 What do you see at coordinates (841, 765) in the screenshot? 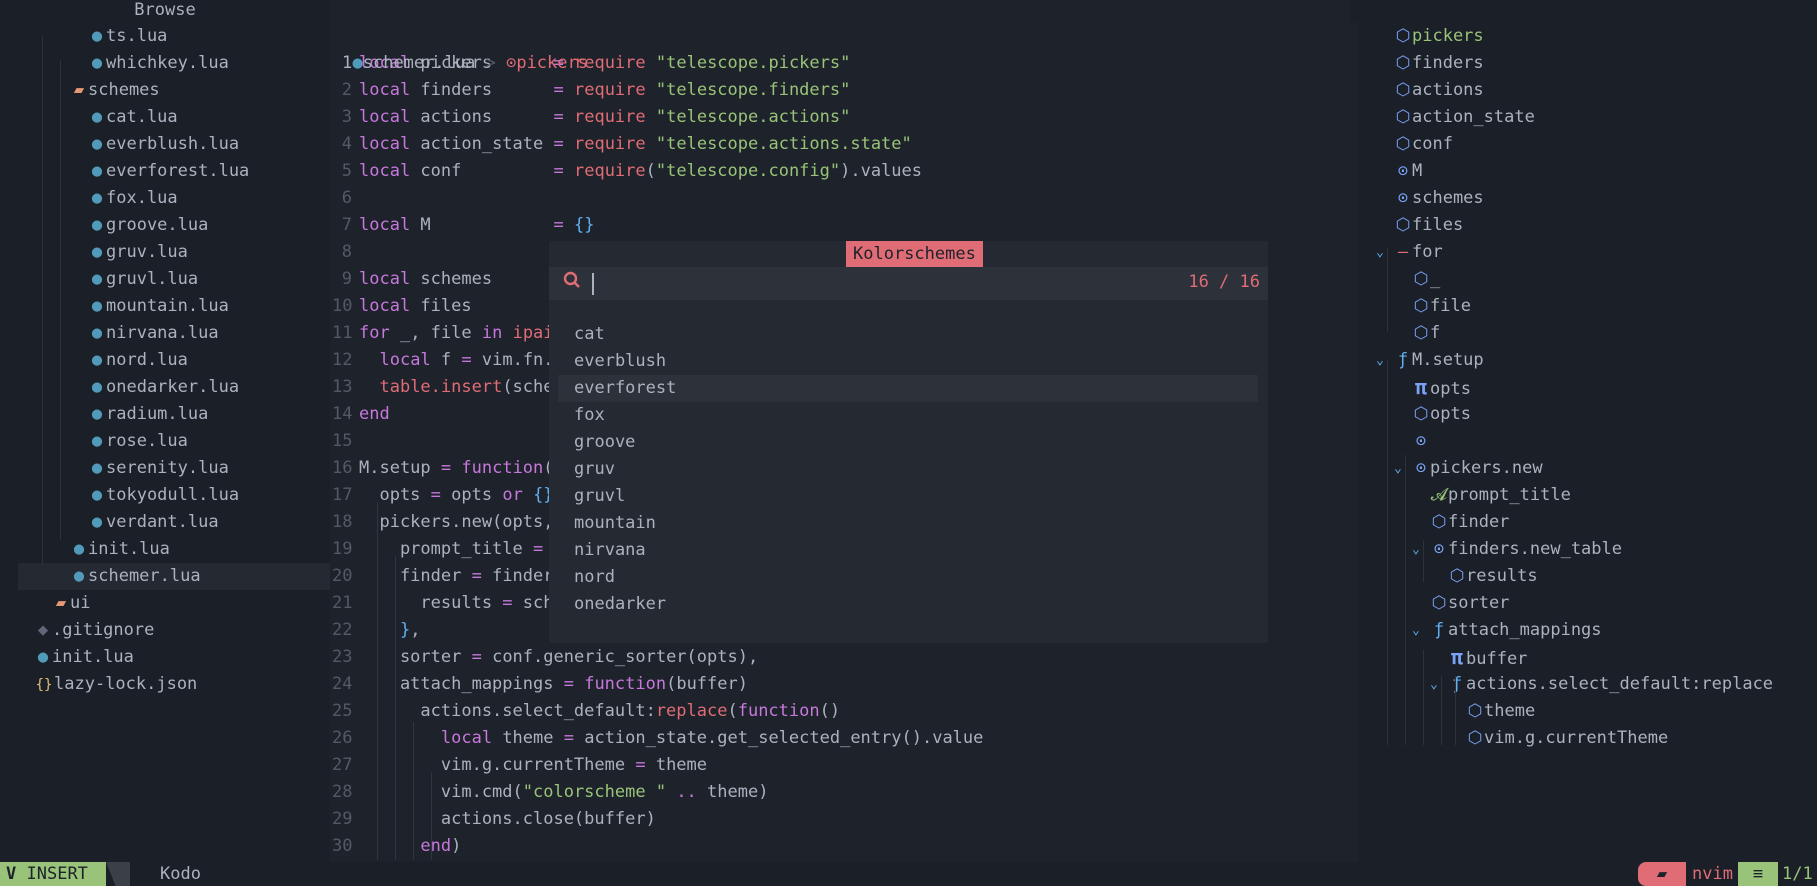
I see `code-line: 27 vim.g.currentTheme = theme` at bounding box center [841, 765].